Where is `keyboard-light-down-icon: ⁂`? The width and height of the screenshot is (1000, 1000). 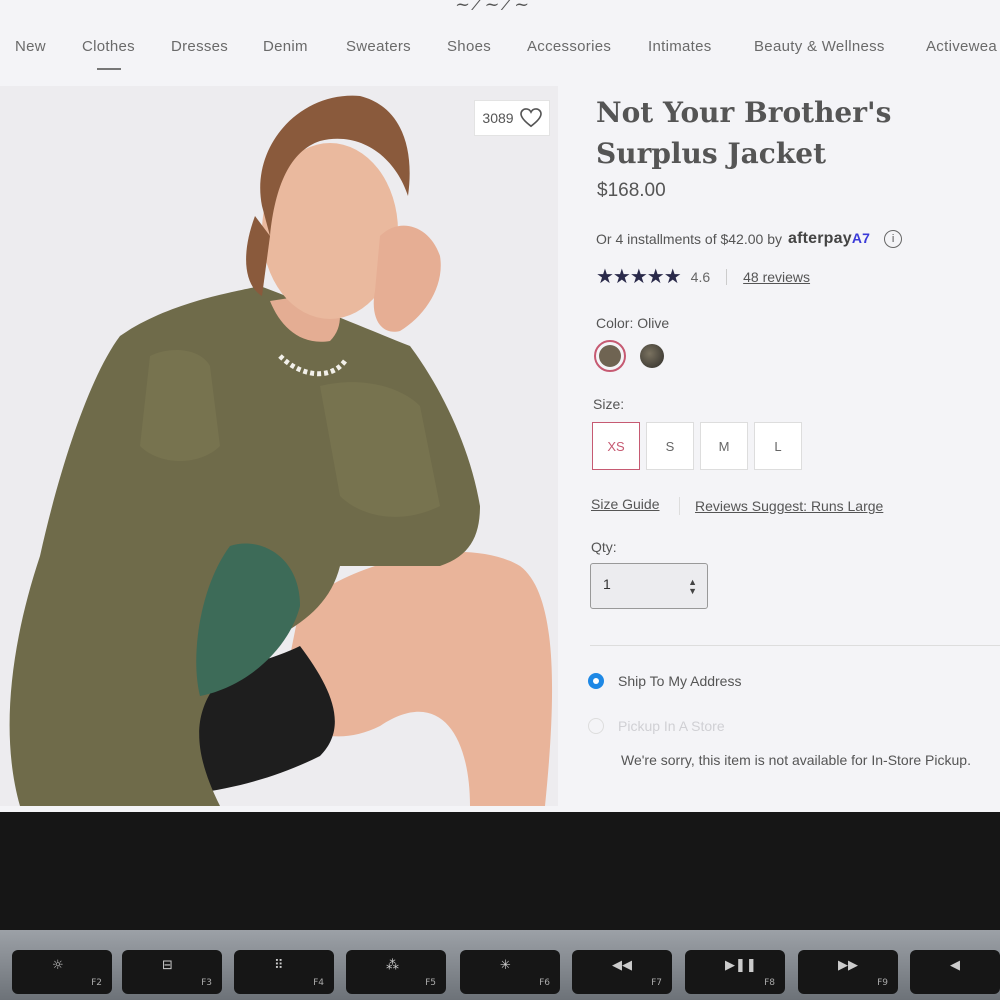 keyboard-light-down-icon: ⁂ is located at coordinates (392, 965).